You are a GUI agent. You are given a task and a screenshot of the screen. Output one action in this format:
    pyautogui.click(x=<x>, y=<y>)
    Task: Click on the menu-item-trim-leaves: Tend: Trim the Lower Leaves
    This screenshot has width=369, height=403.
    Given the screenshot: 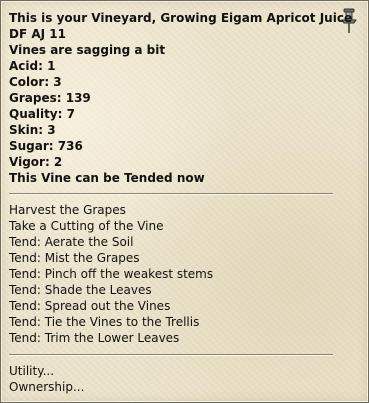 What is the action you would take?
    pyautogui.click(x=174, y=338)
    